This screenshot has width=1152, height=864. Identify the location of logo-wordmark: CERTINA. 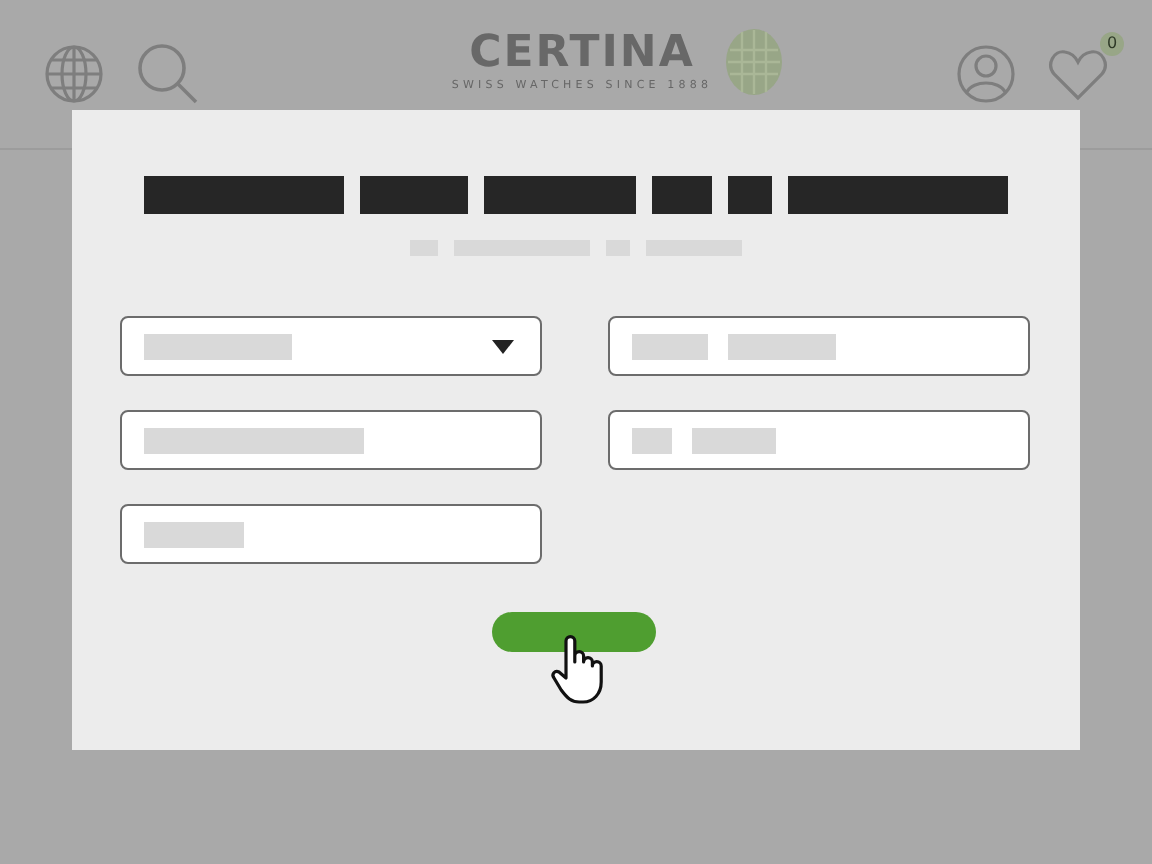
(582, 54).